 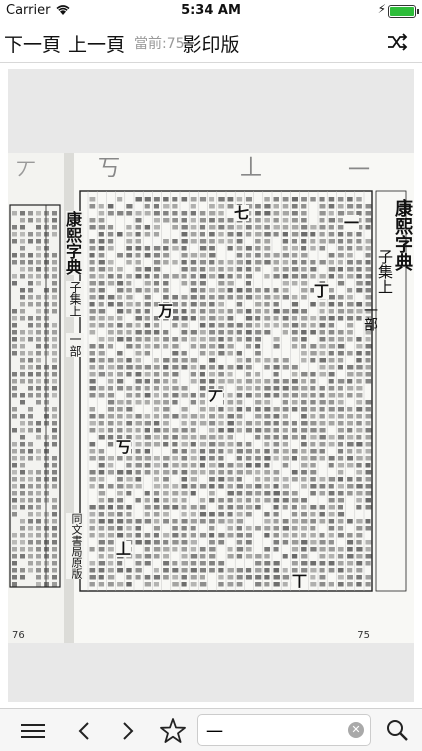 I want to click on forward-icon, so click(x=127, y=730).